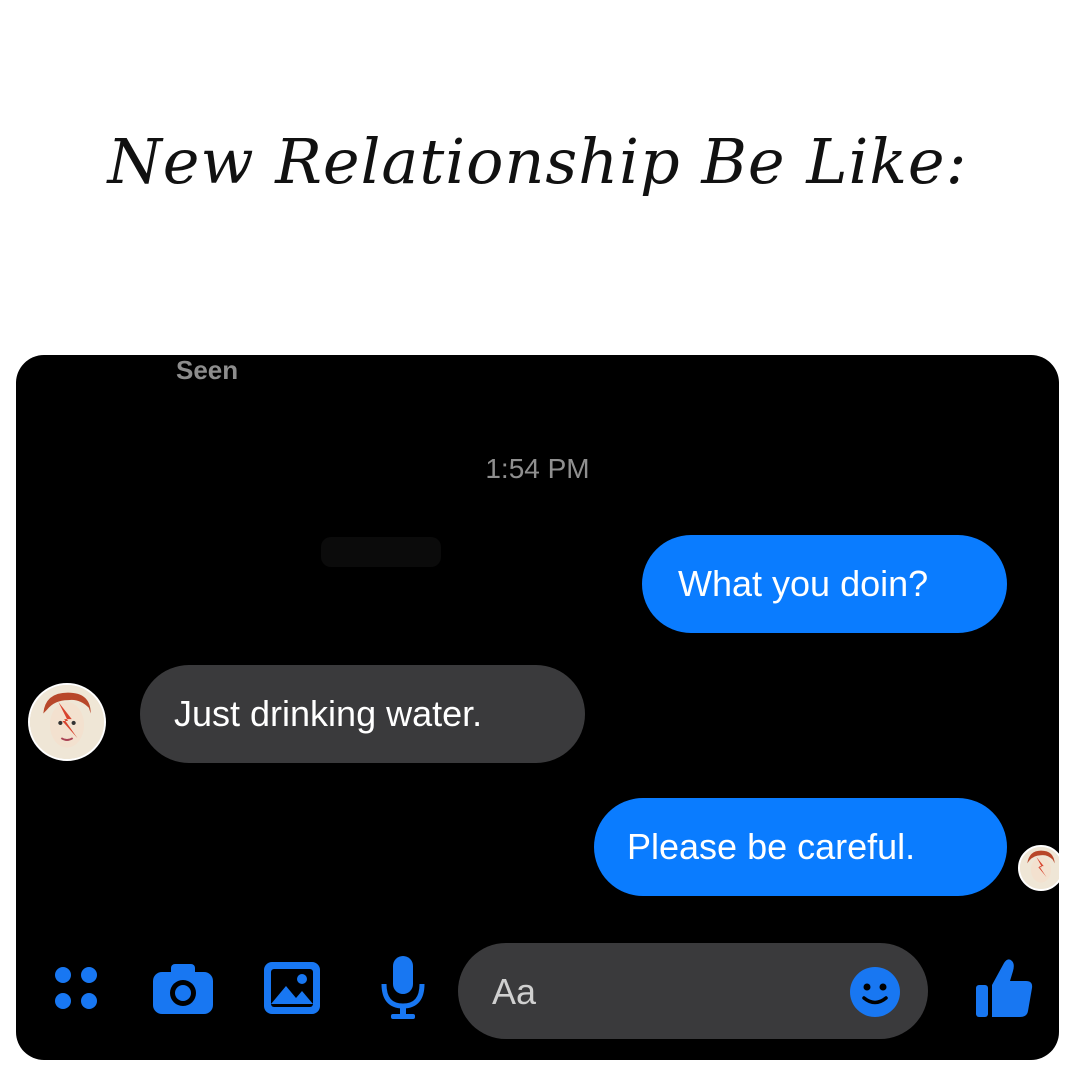 The height and width of the screenshot is (1076, 1075). What do you see at coordinates (292, 988) in the screenshot?
I see `gallery-icon` at bounding box center [292, 988].